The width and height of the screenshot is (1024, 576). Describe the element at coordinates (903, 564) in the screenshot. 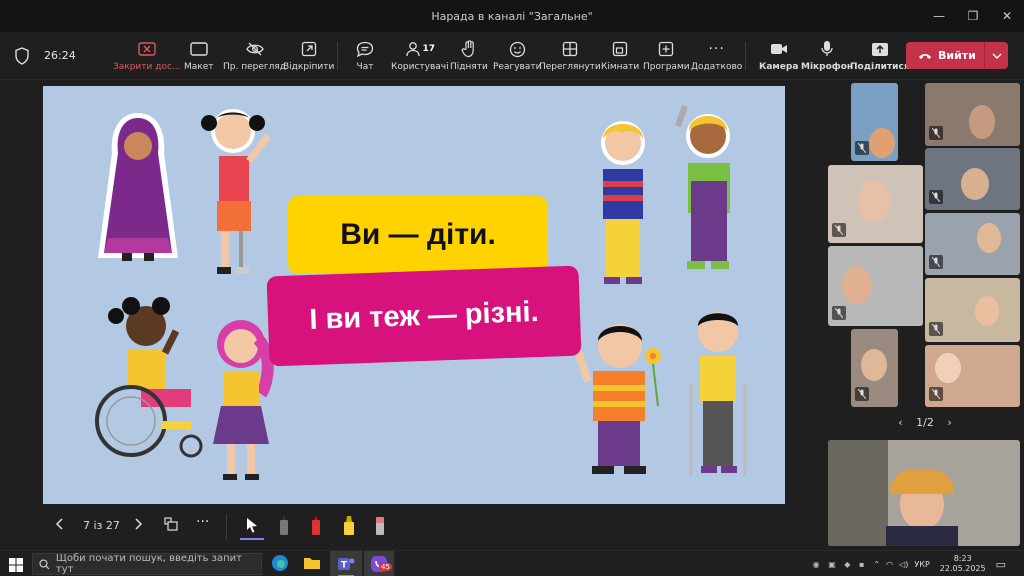

I see `volume-icon: ◁)` at that location.